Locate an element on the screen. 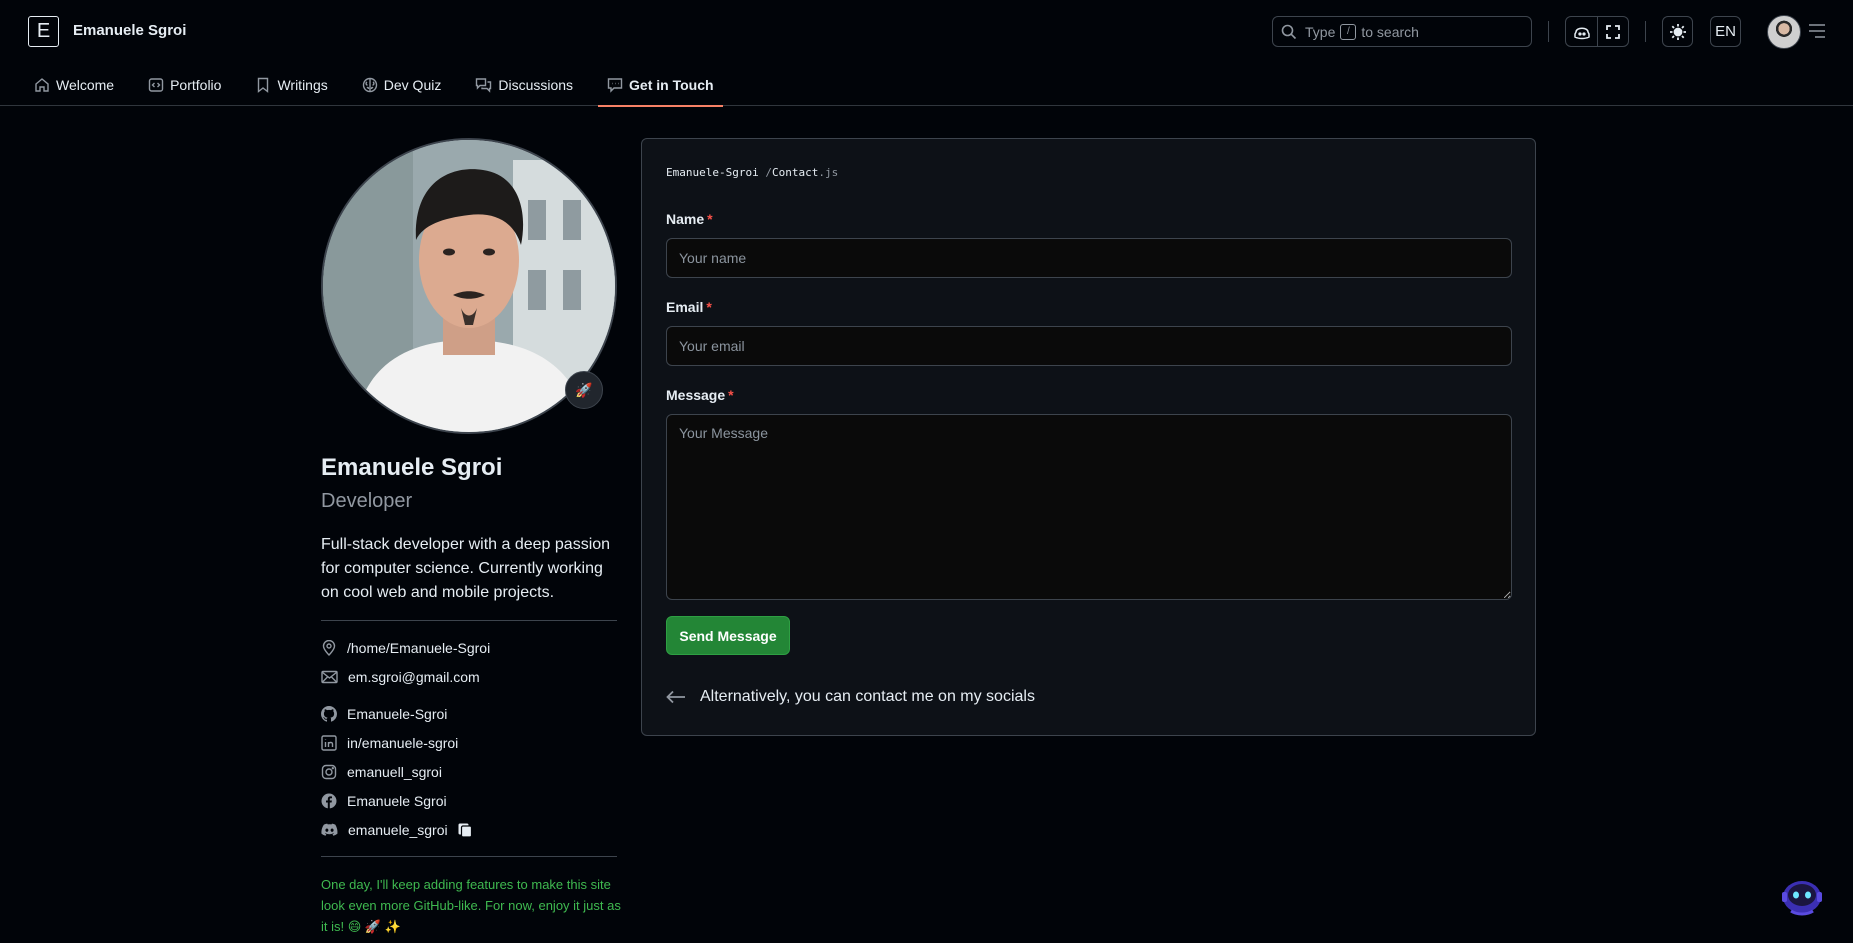  location-icon is located at coordinates (329, 648).